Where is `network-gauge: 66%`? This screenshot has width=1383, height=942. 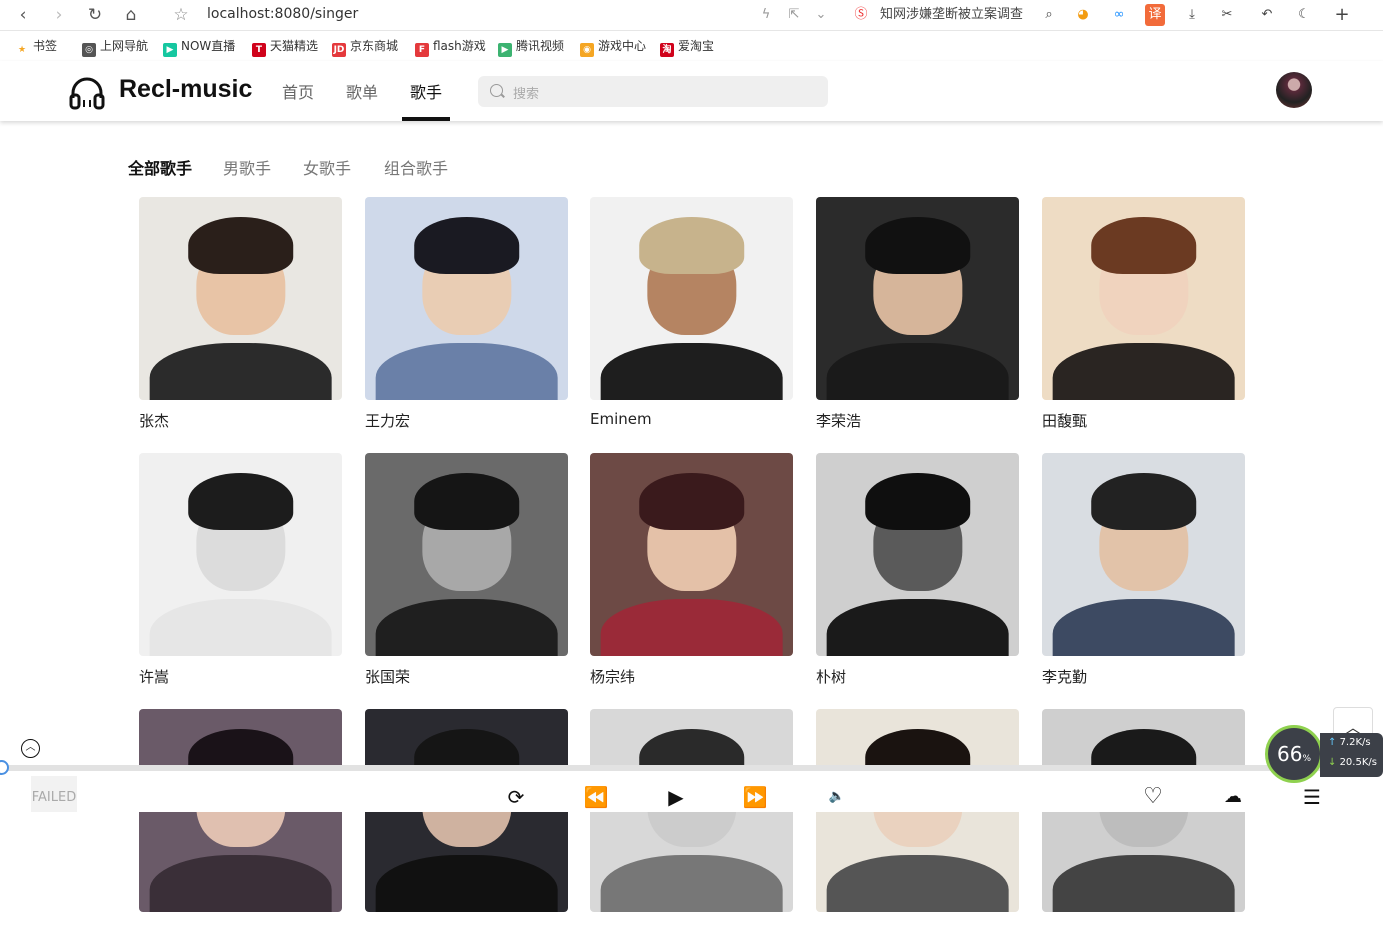 network-gauge: 66% is located at coordinates (1294, 754).